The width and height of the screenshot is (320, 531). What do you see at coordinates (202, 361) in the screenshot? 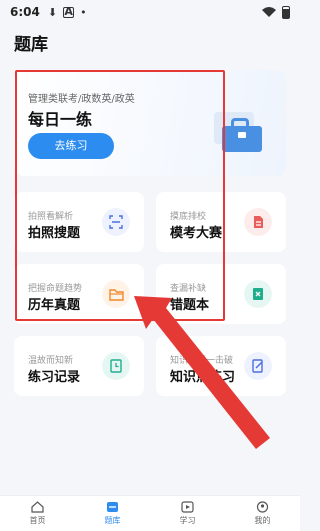
I see `tile-subtitle: 知识点逐一击破` at bounding box center [202, 361].